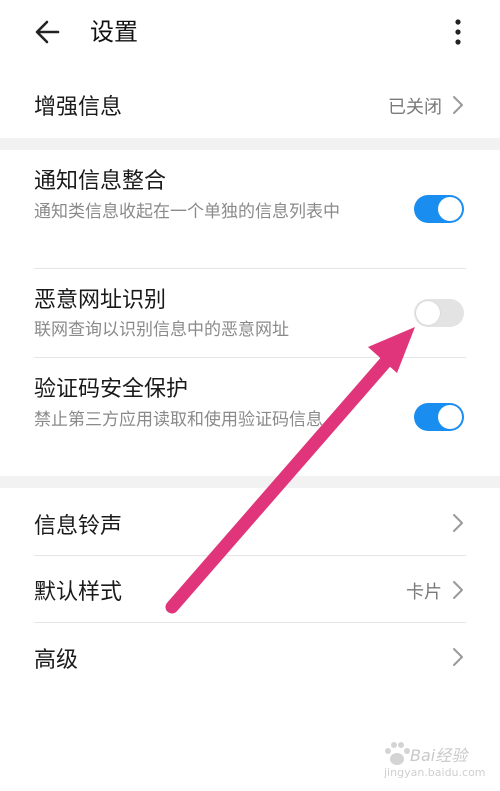 The image size is (500, 791). I want to click on setting-row-advanced: 高级, so click(250, 656).